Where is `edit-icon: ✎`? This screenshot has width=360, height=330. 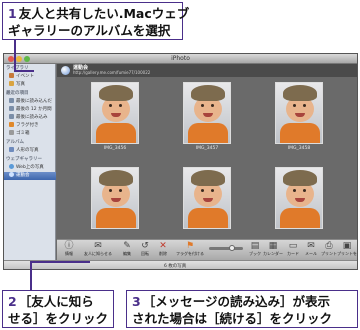 edit-icon: ✎ is located at coordinates (127, 246).